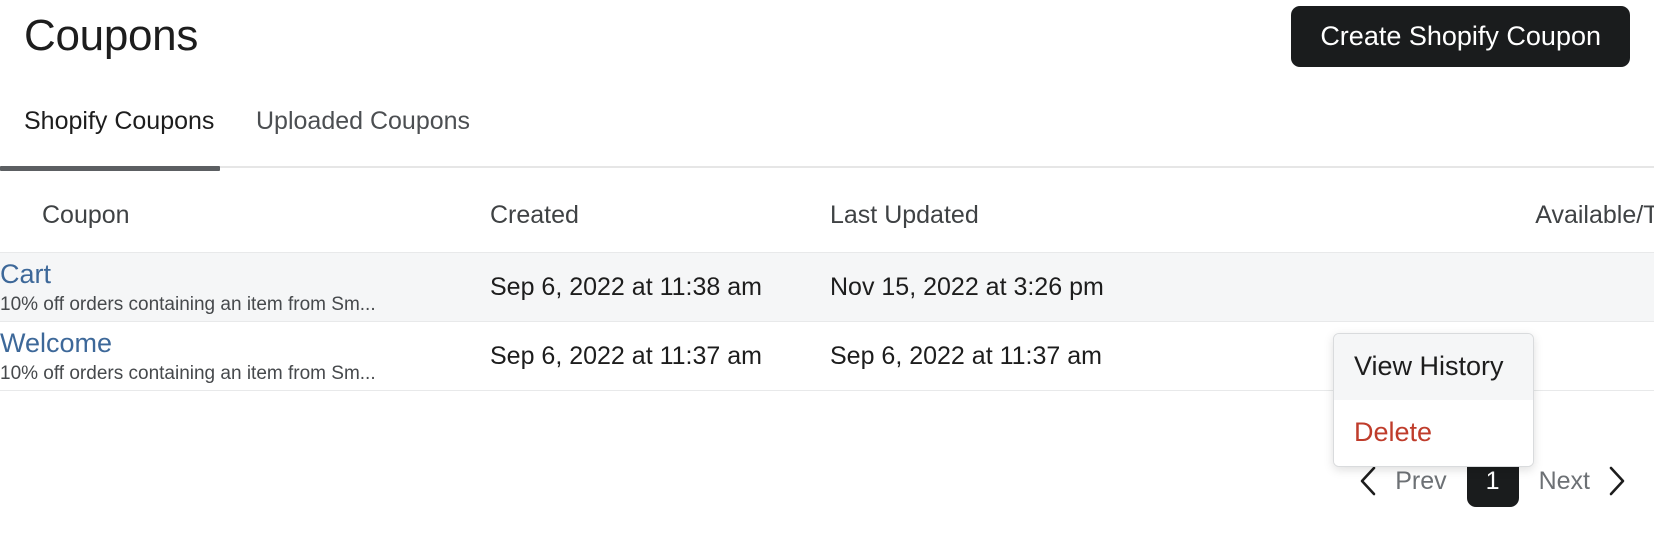 The height and width of the screenshot is (560, 1654). Describe the element at coordinates (1594, 215) in the screenshot. I see `column-header-available-total: Available/Total` at that location.